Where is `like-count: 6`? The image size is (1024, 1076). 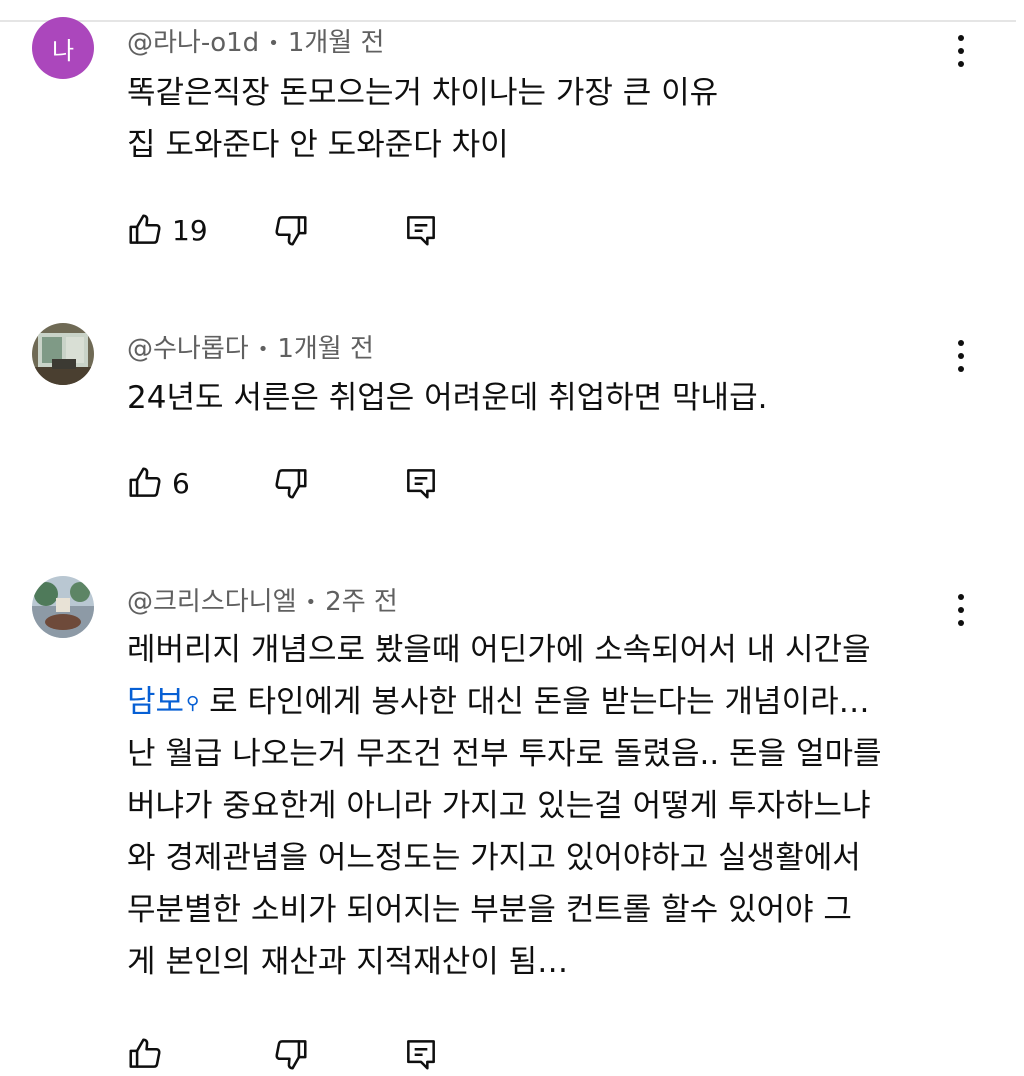 like-count: 6 is located at coordinates (181, 483).